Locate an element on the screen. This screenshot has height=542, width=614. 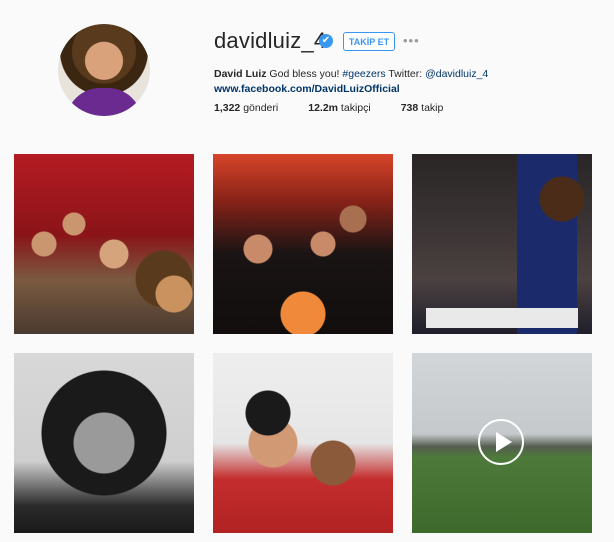
posts-count-value: 1,322 is located at coordinates (227, 108).